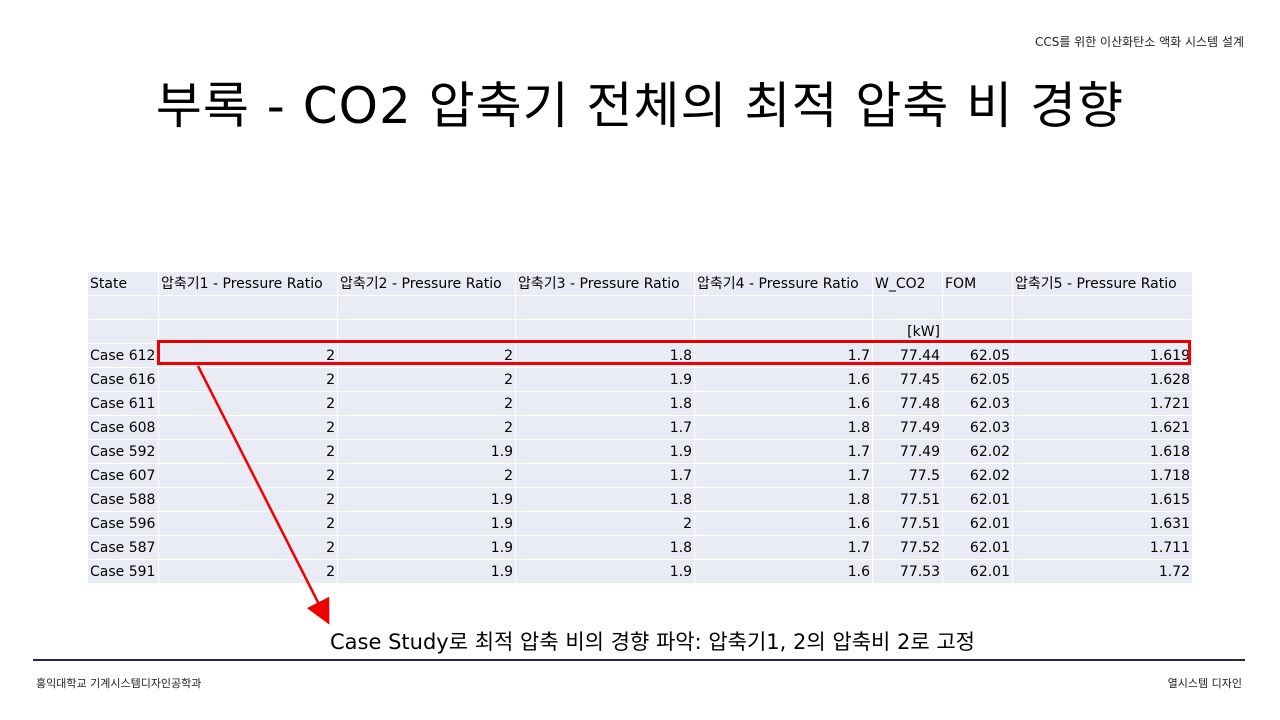 The image size is (1280, 720). Describe the element at coordinates (674, 352) in the screenshot. I see `highlight-box` at that location.